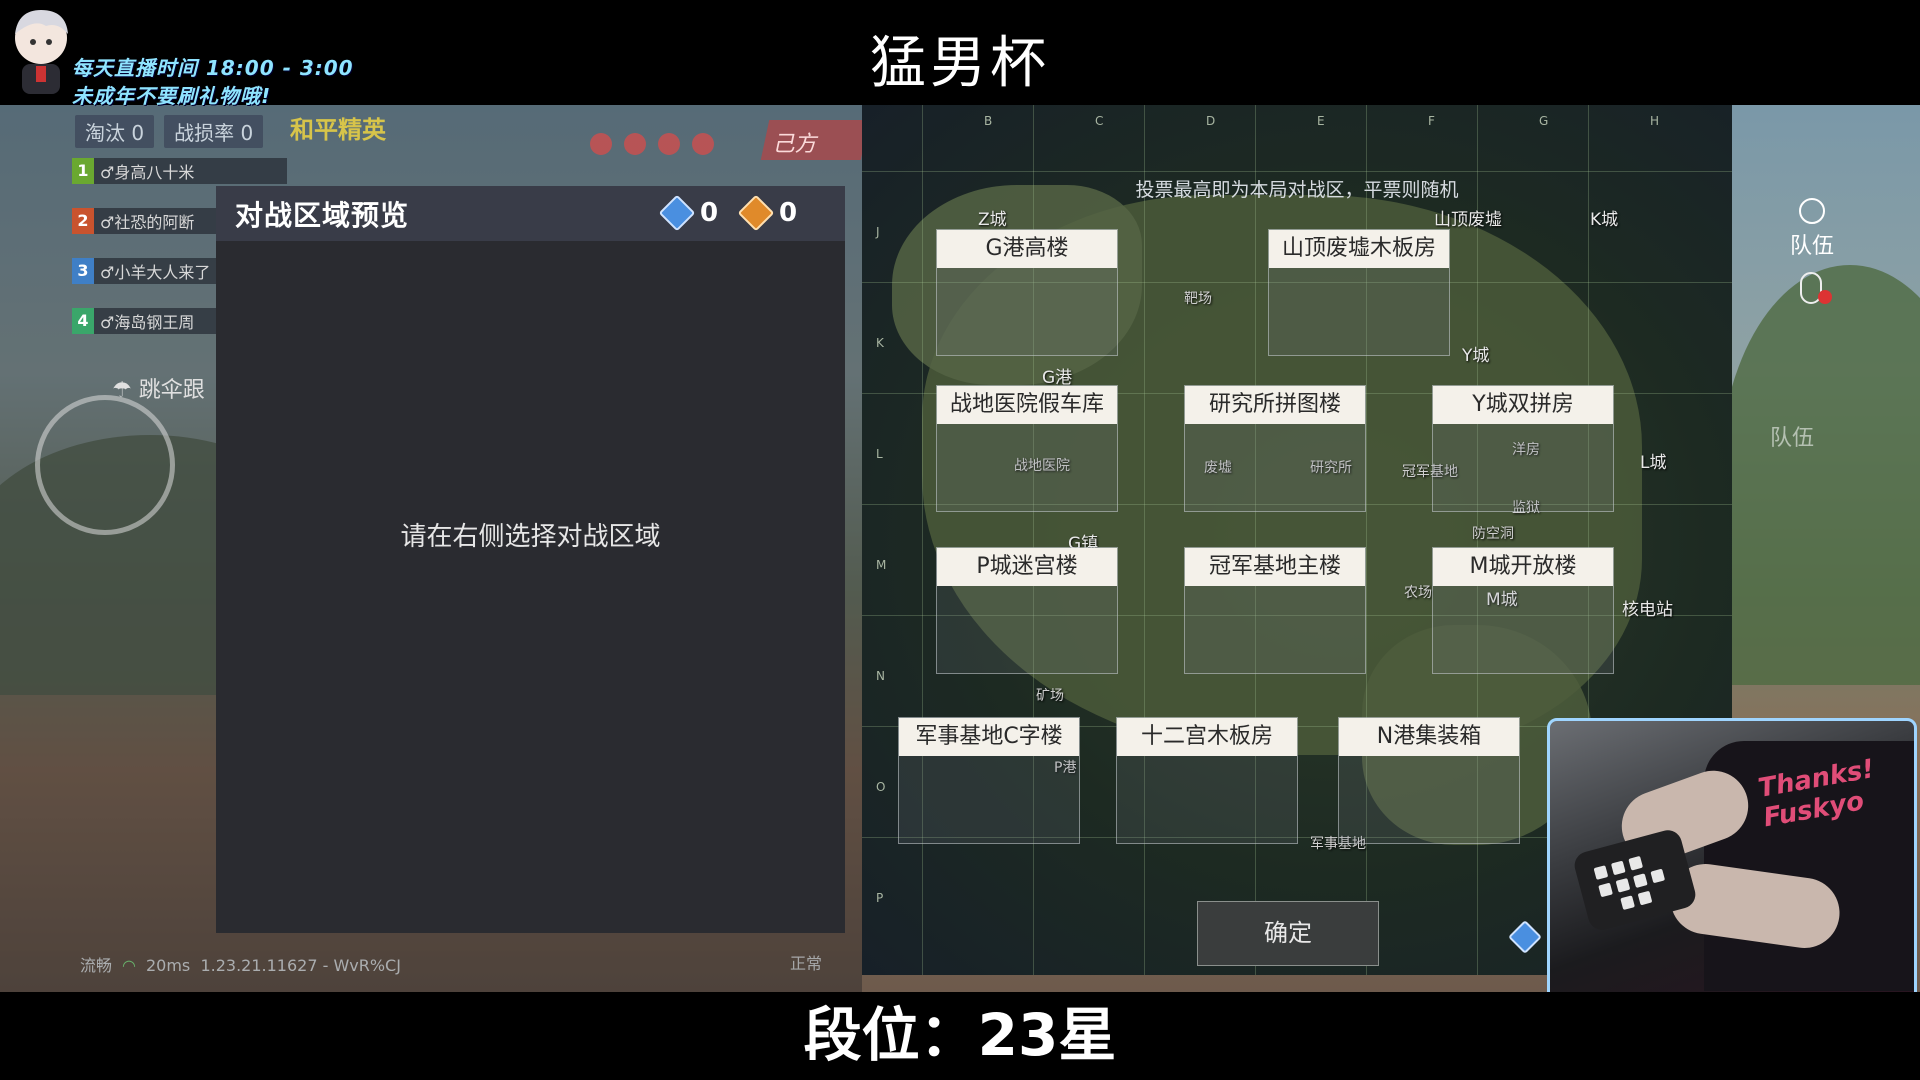  What do you see at coordinates (806, 963) in the screenshot?
I see `normal-status: 正常` at bounding box center [806, 963].